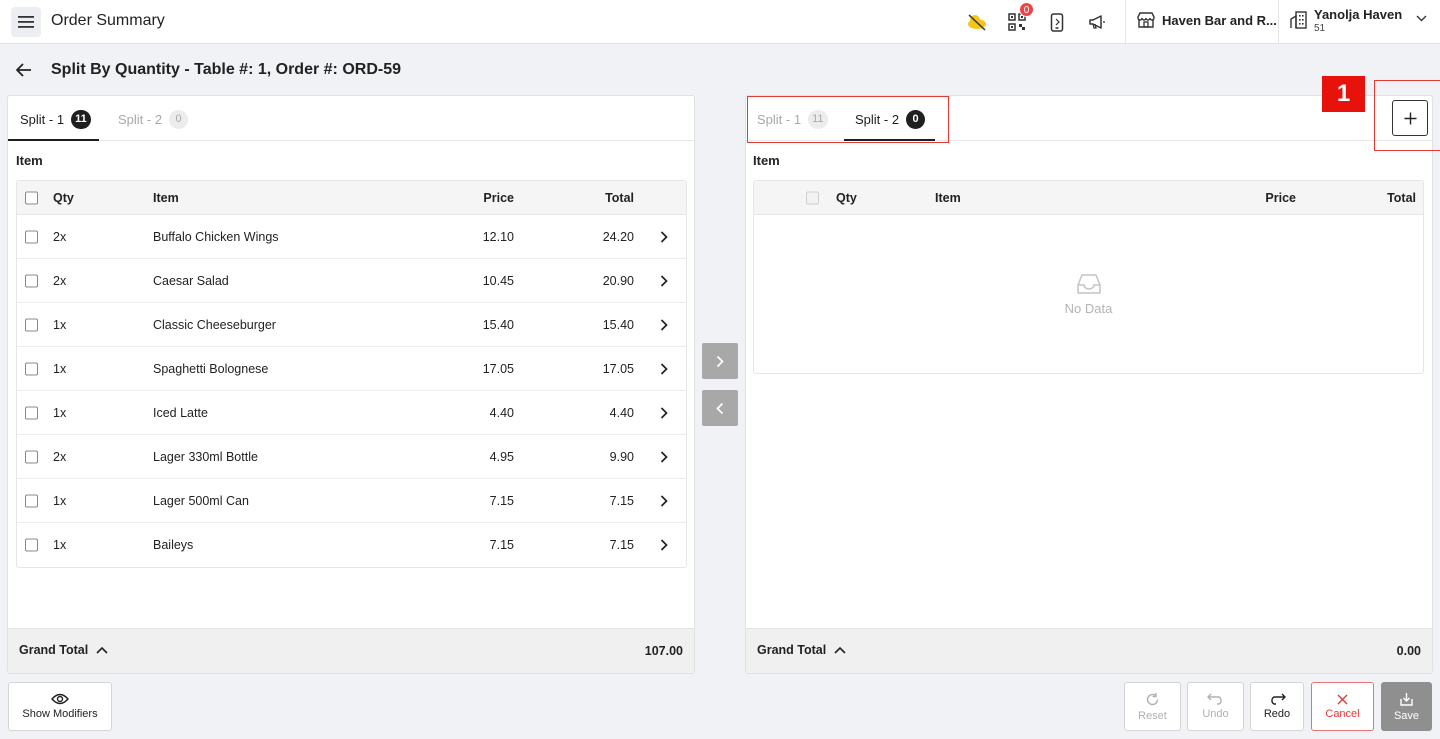 The height and width of the screenshot is (739, 1440). What do you see at coordinates (351, 413) in the screenshot?
I see `table-row: 1x Iced Latte 4.40 4.40` at bounding box center [351, 413].